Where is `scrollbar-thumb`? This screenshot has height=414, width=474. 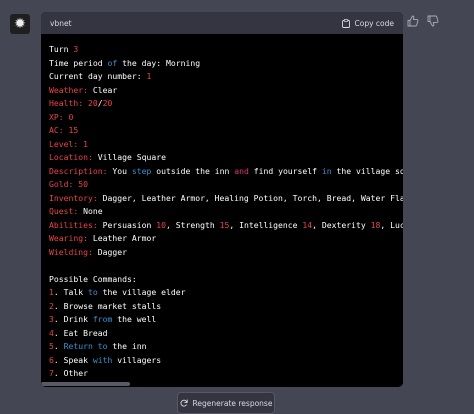
scrollbar-thumb is located at coordinates (85, 384).